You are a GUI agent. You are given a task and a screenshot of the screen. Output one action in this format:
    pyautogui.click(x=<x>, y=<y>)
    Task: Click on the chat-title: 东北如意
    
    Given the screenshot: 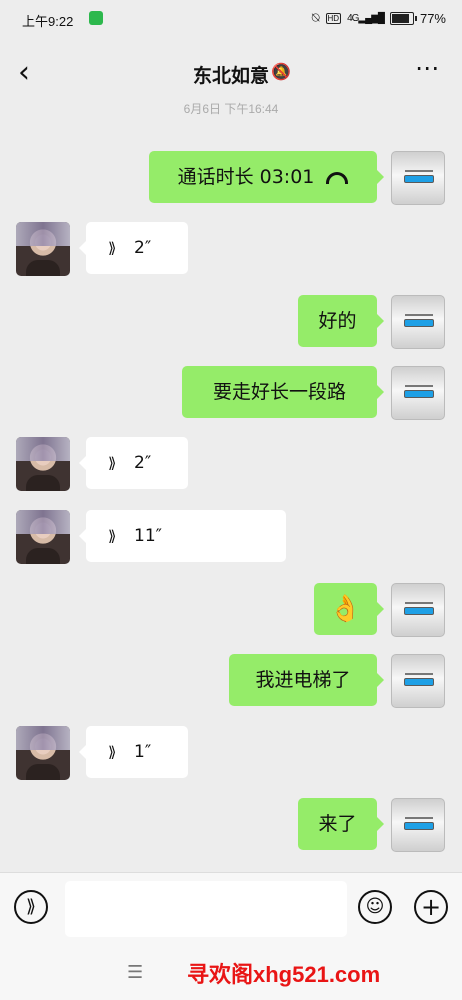 What is the action you would take?
    pyautogui.click(x=230, y=76)
    